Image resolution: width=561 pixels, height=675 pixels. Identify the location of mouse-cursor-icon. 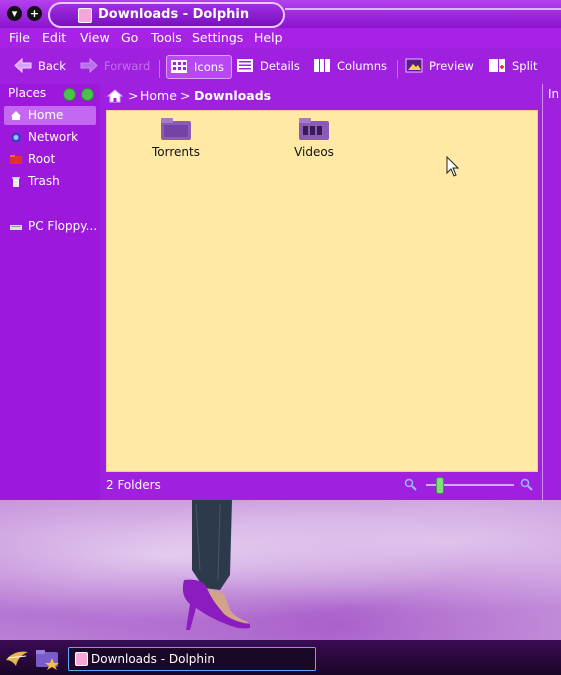
(453, 166).